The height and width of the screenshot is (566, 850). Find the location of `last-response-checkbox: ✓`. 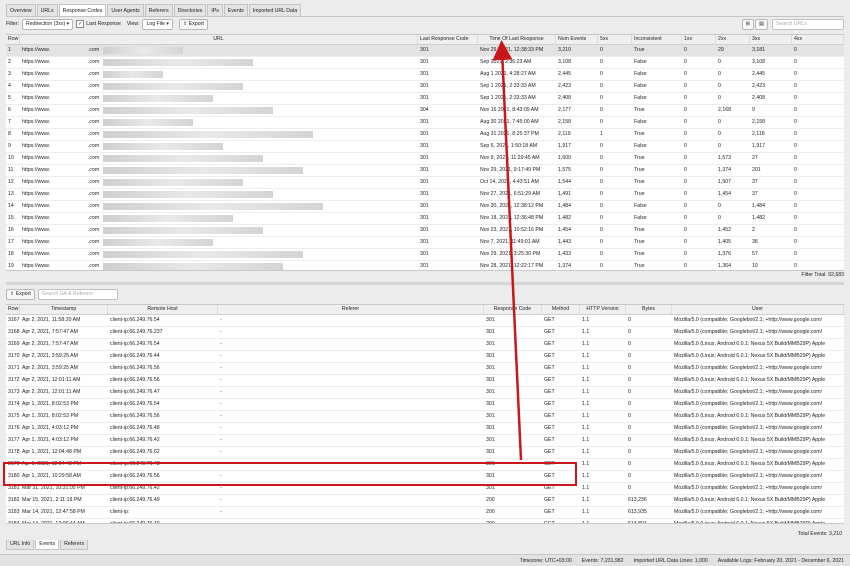

last-response-checkbox: ✓ is located at coordinates (80, 24).